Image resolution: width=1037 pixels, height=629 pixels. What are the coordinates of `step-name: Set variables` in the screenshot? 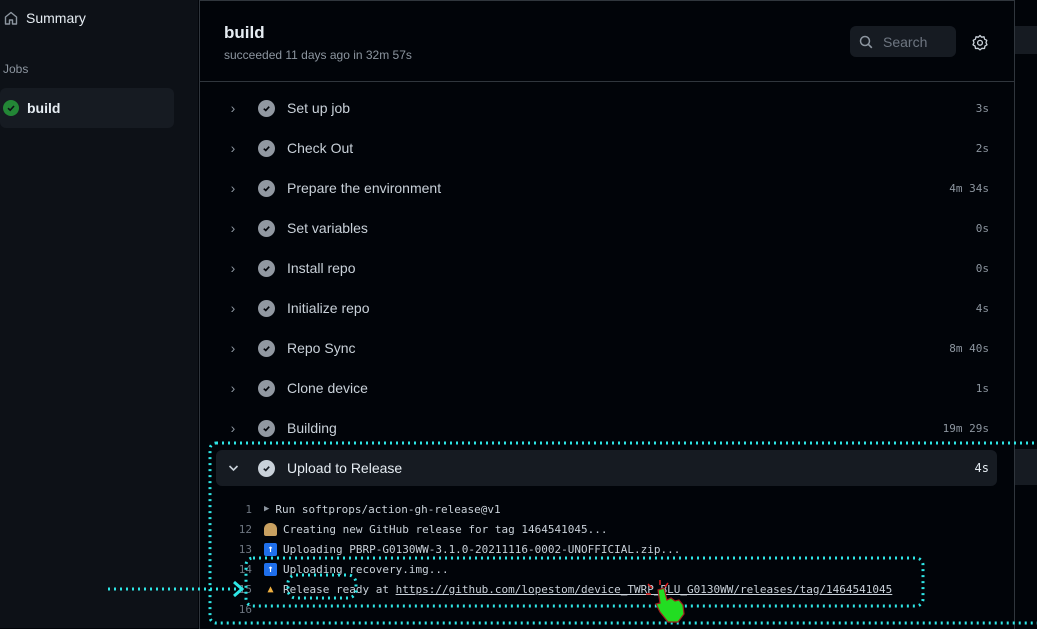 It's located at (327, 228).